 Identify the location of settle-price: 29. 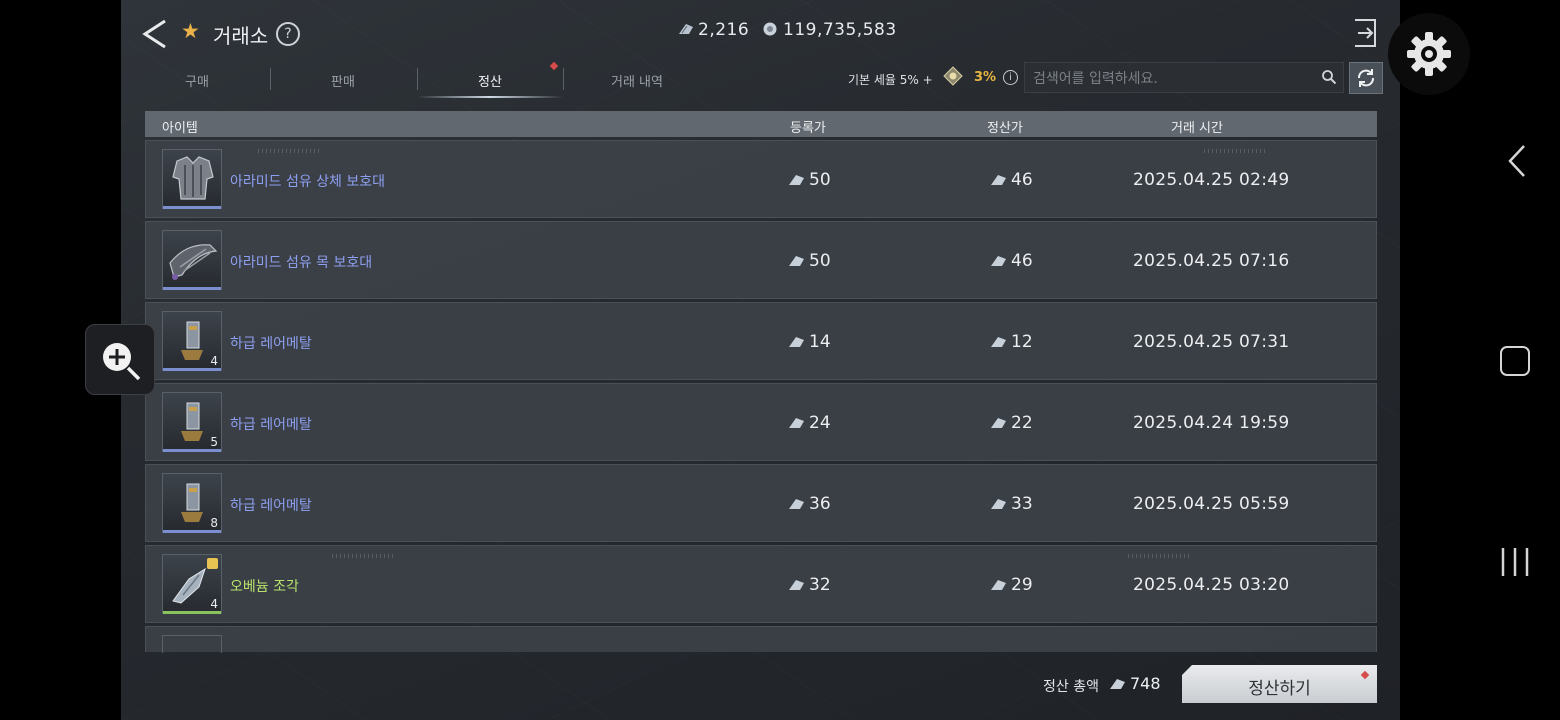
(1011, 585).